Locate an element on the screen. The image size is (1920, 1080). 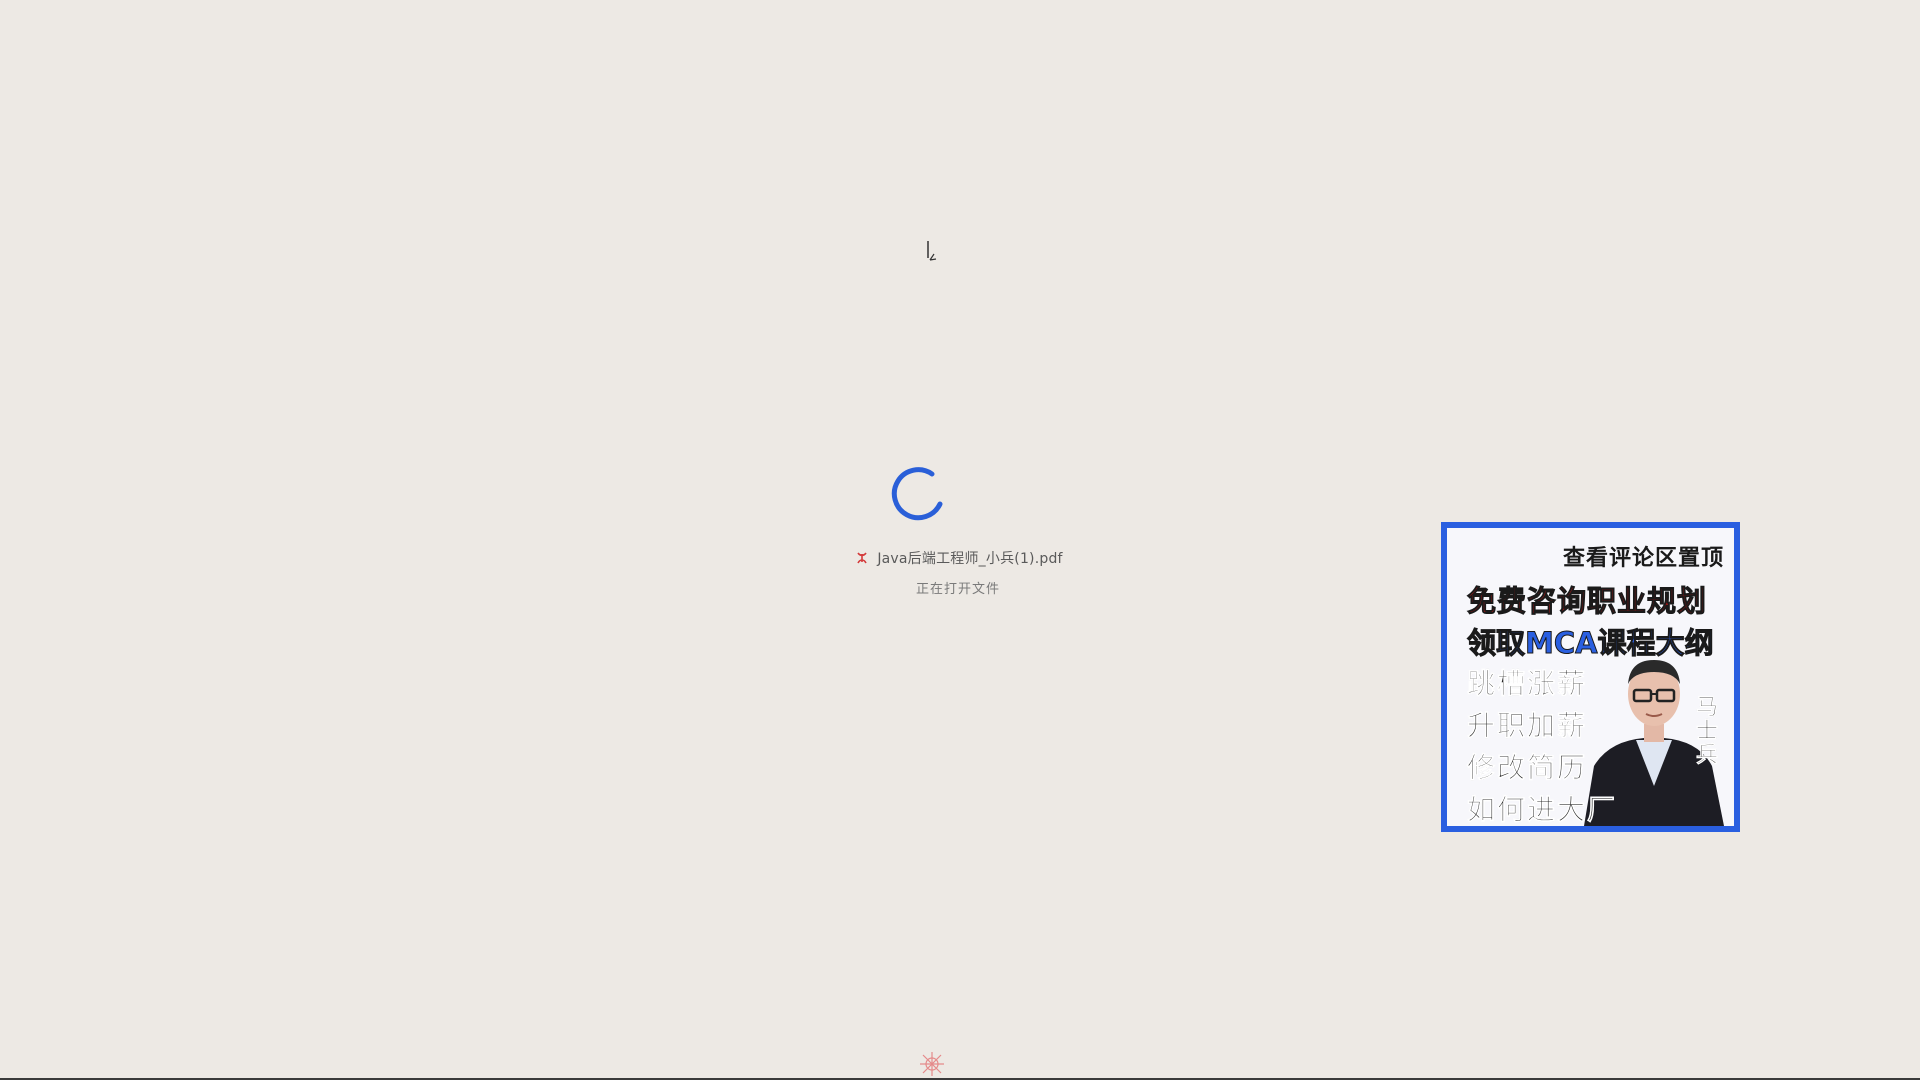
text-cursor-icon is located at coordinates (932, 251).